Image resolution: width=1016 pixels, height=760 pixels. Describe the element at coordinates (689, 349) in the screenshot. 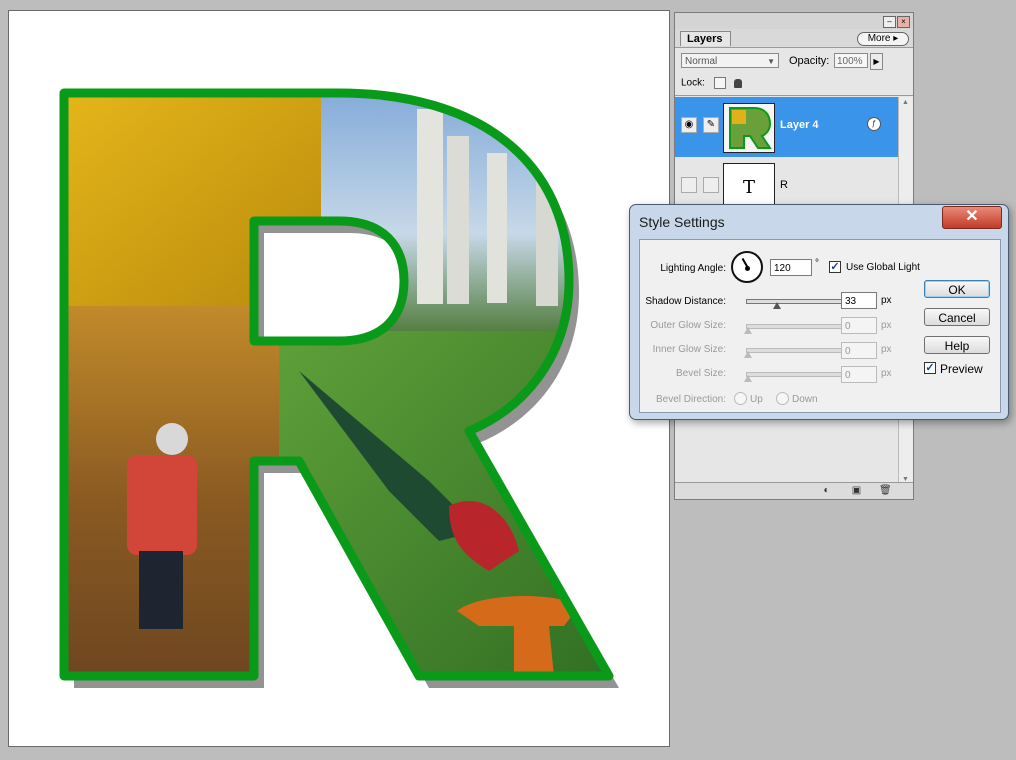

I see `inner-glow-label: Inner Glow Size:` at that location.